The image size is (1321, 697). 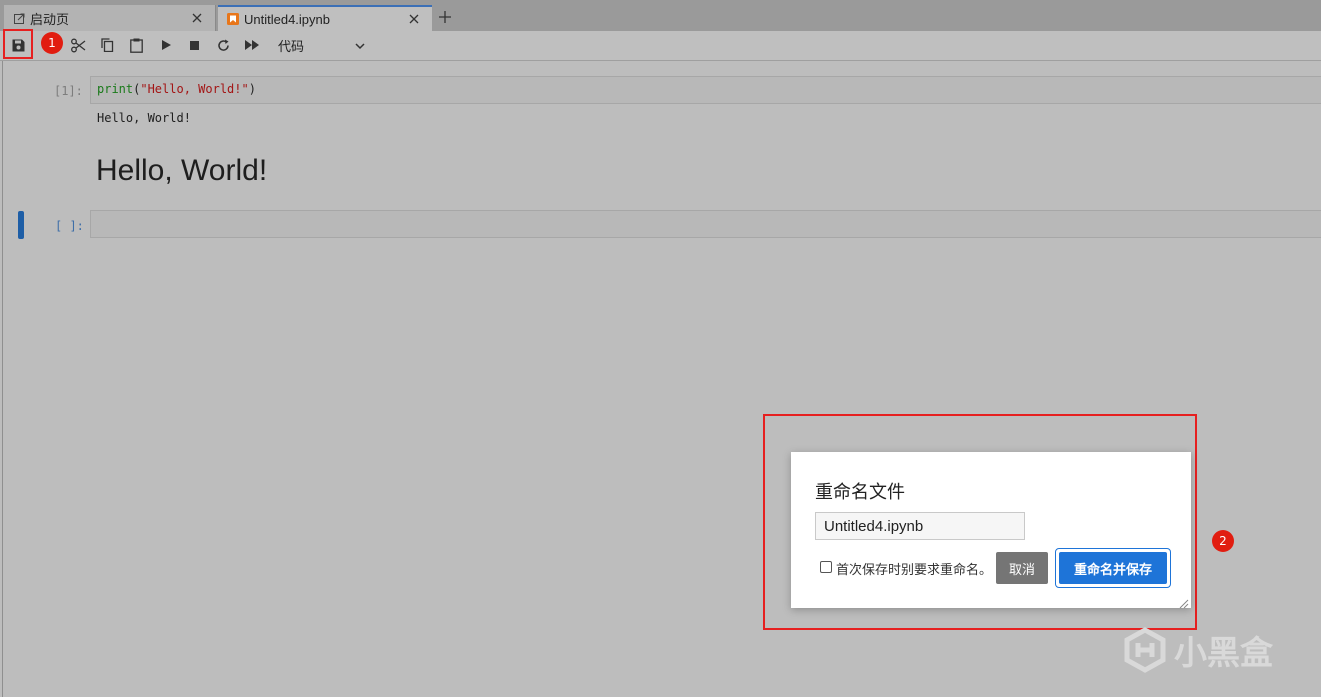 I want to click on code-paren-close: ), so click(x=252, y=89).